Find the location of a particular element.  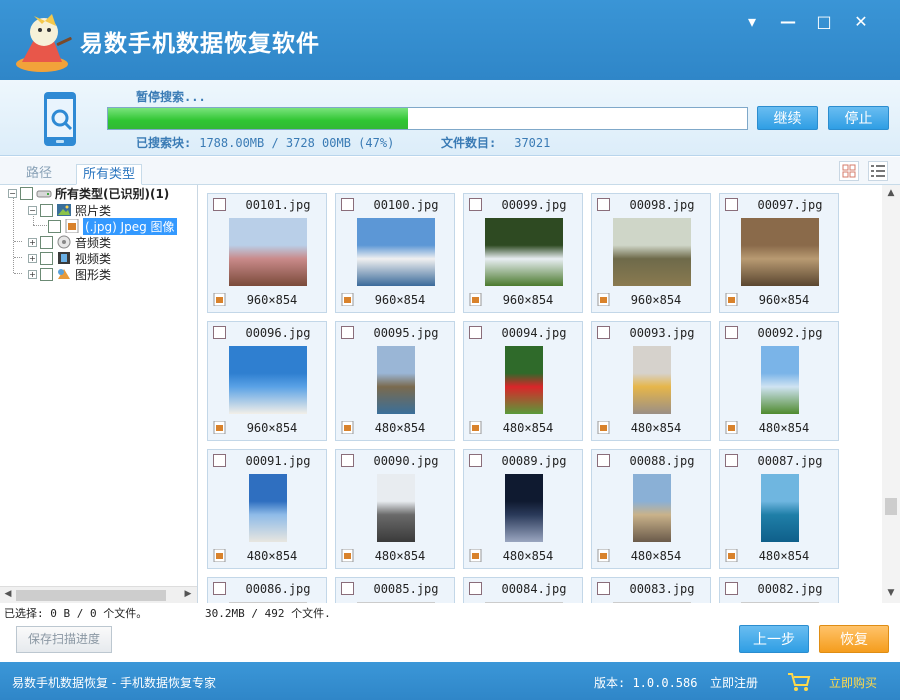

file-card: 00101.jpg 960×854 is located at coordinates (267, 253).